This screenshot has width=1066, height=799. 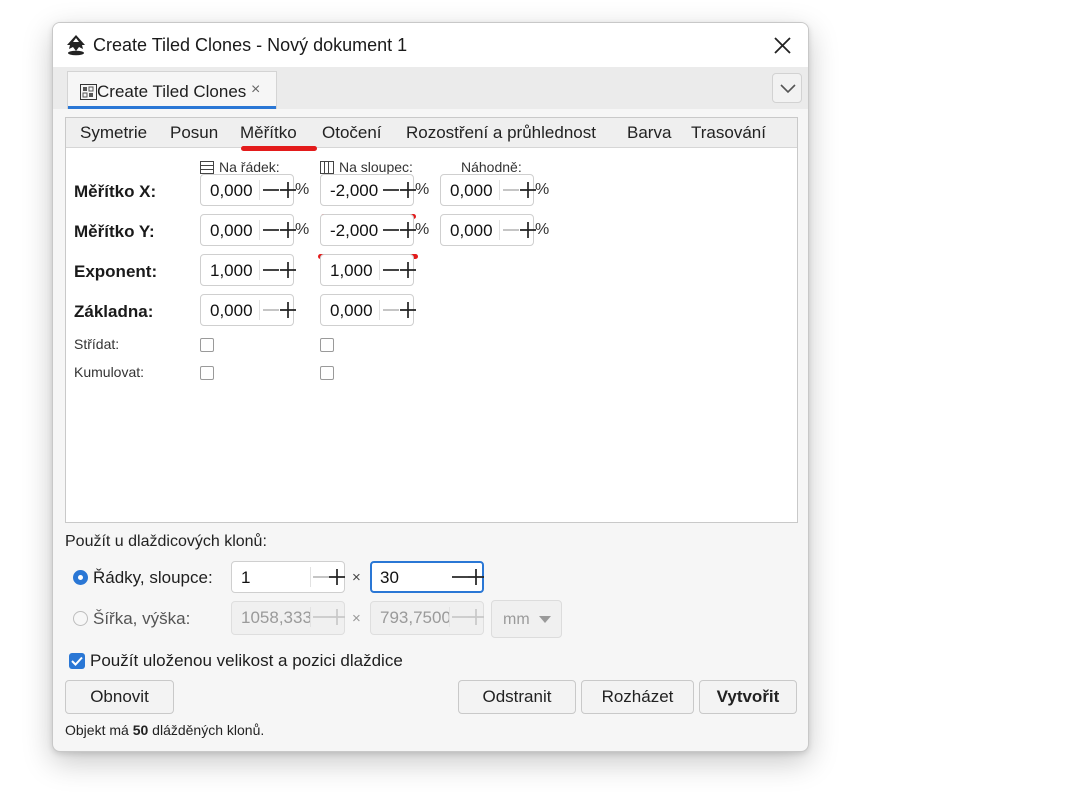 I want to click on columns-value: 30, so click(x=389, y=577).